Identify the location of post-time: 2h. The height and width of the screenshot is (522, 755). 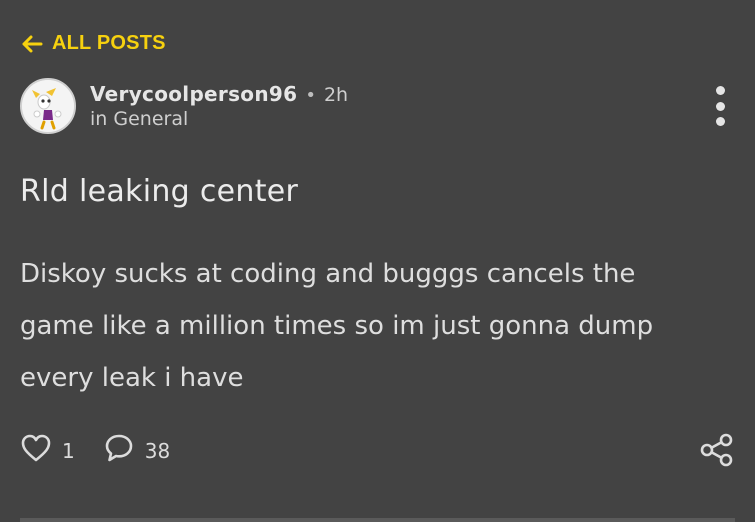
(336, 95).